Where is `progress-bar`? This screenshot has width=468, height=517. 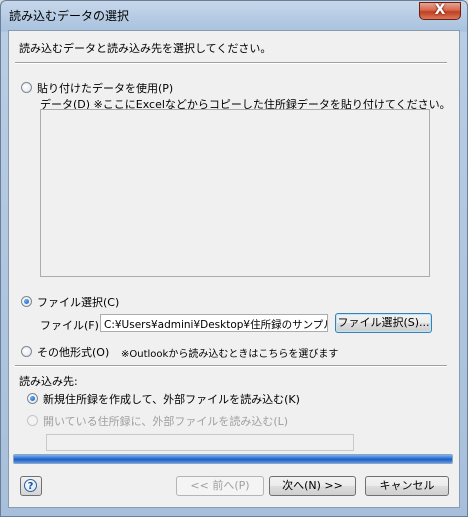
progress-bar is located at coordinates (233, 459).